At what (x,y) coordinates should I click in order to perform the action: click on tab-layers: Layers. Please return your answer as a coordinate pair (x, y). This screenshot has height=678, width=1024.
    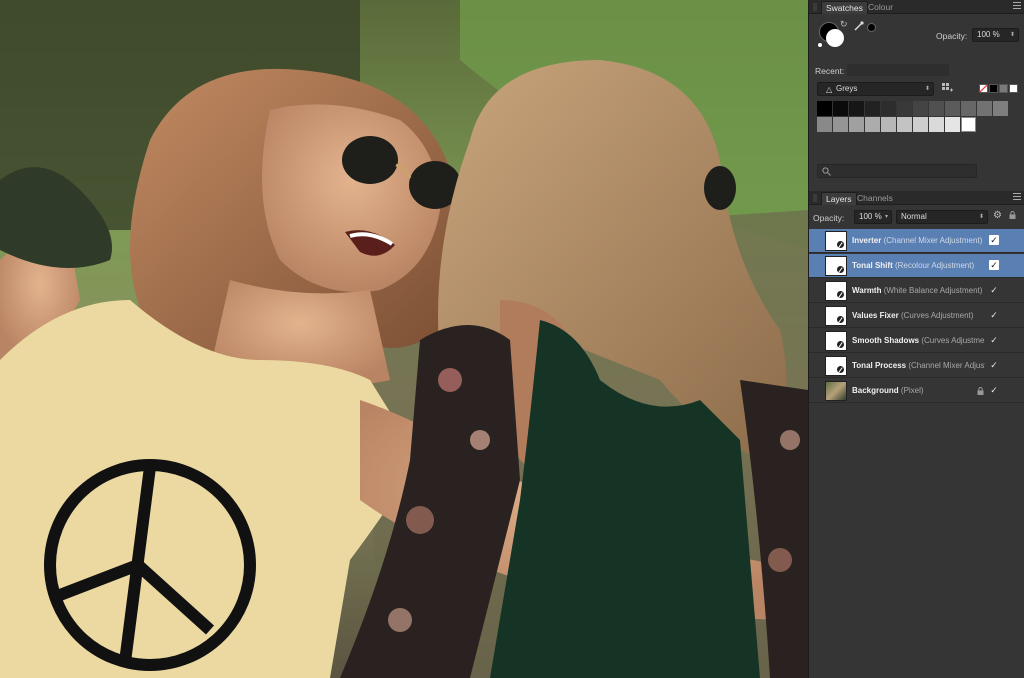
    Looking at the image, I should click on (839, 198).